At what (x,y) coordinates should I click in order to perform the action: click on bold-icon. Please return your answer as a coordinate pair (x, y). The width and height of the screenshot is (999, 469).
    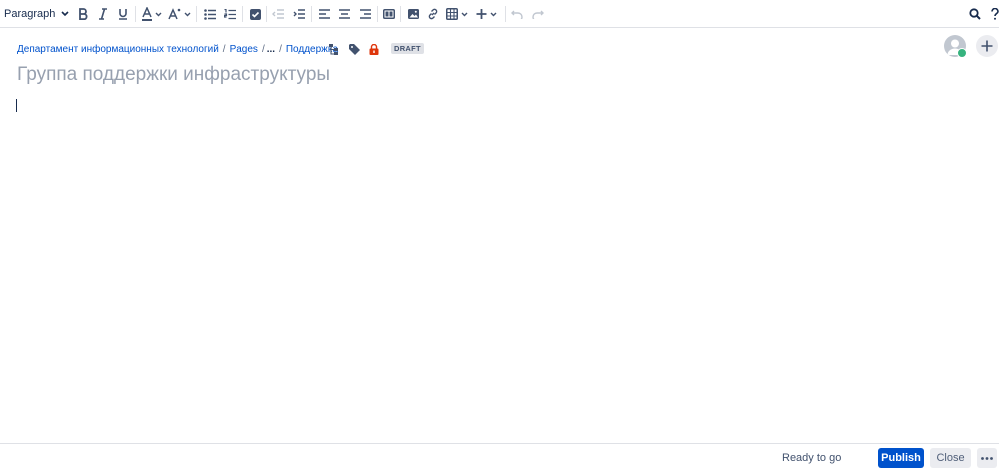
    Looking at the image, I should click on (83, 14).